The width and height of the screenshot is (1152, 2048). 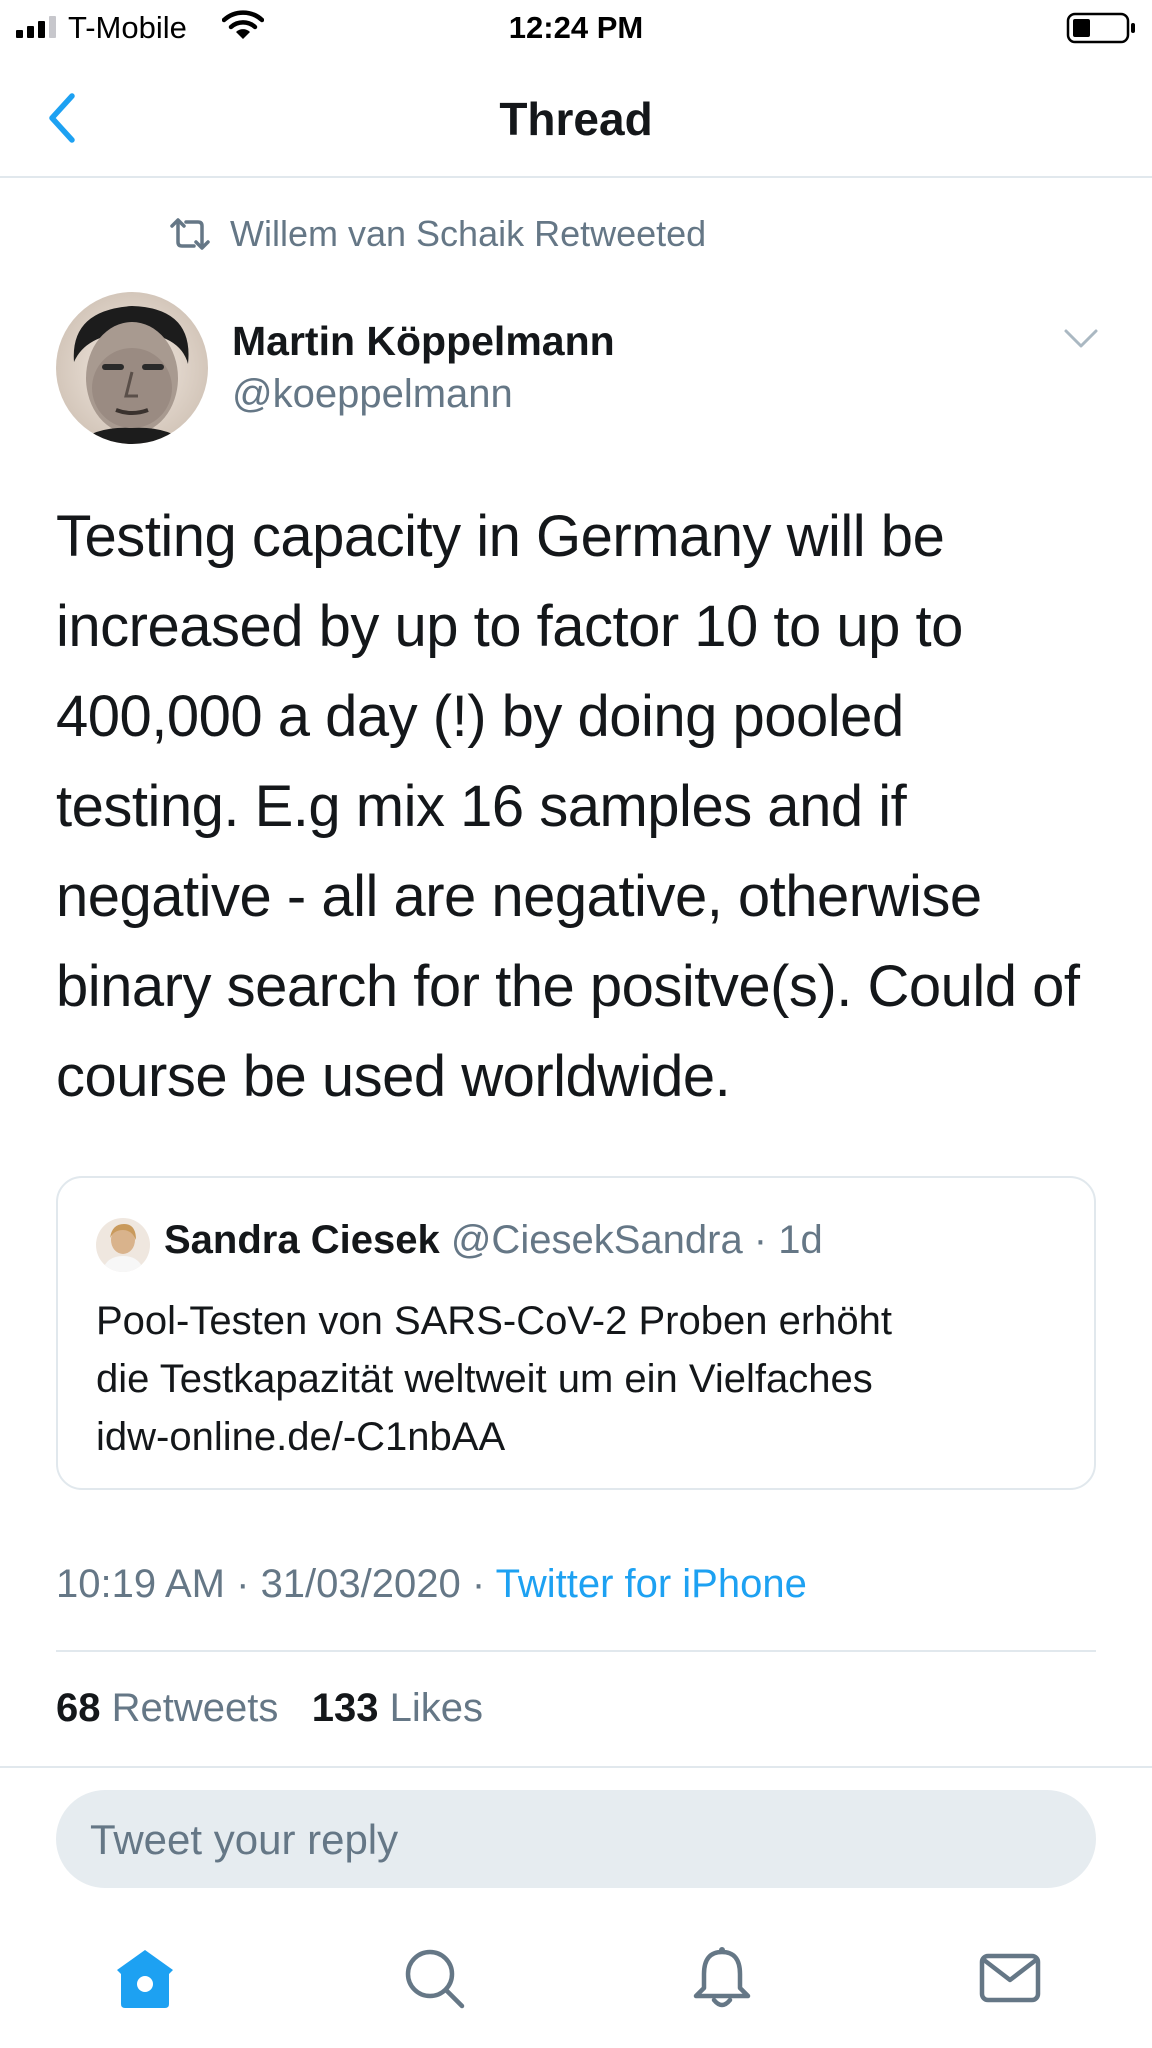 I want to click on chevron-down-icon, so click(x=1081, y=339).